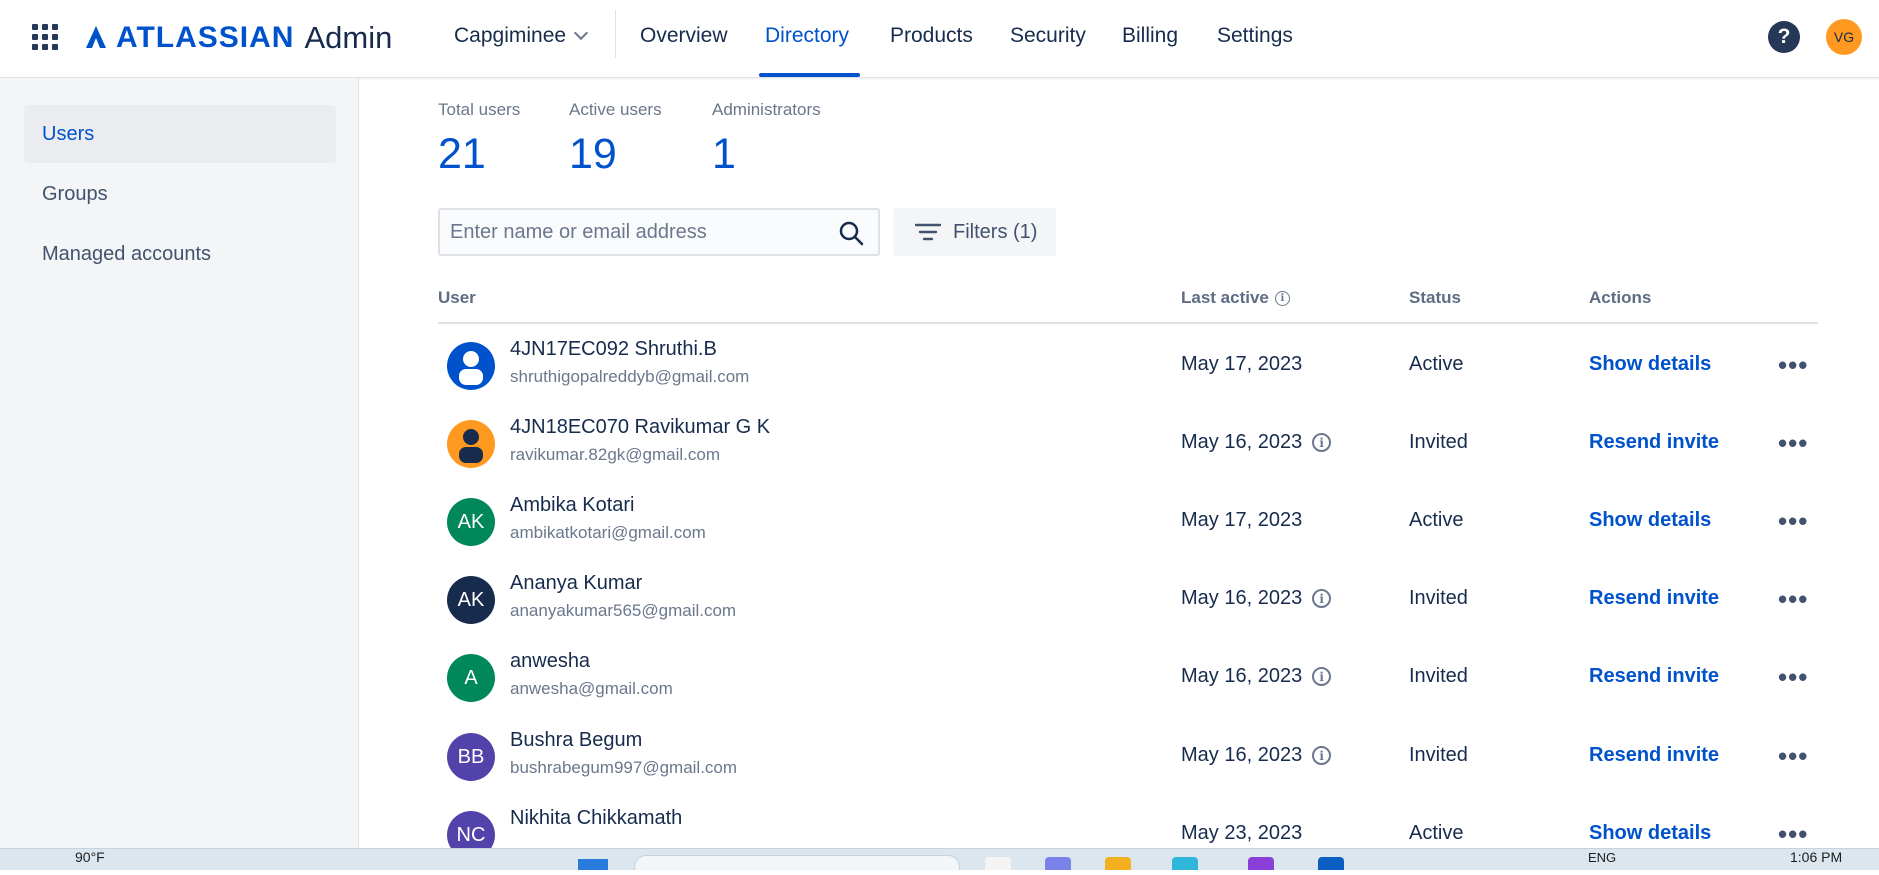 The width and height of the screenshot is (1879, 875). I want to click on user-email: ananyakumar565@gmail.com, so click(623, 610).